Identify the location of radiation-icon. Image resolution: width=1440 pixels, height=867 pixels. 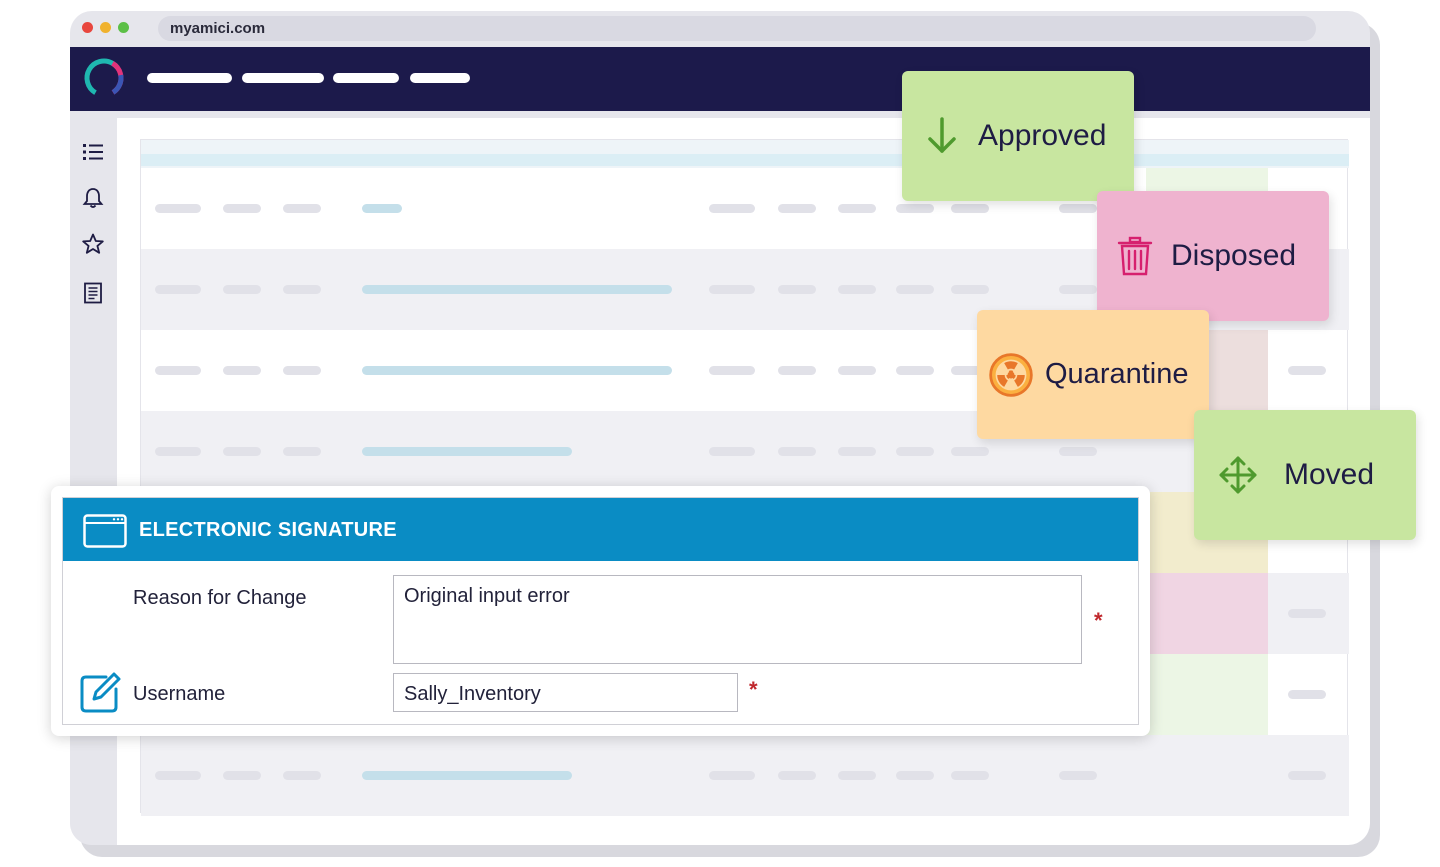
(1011, 374).